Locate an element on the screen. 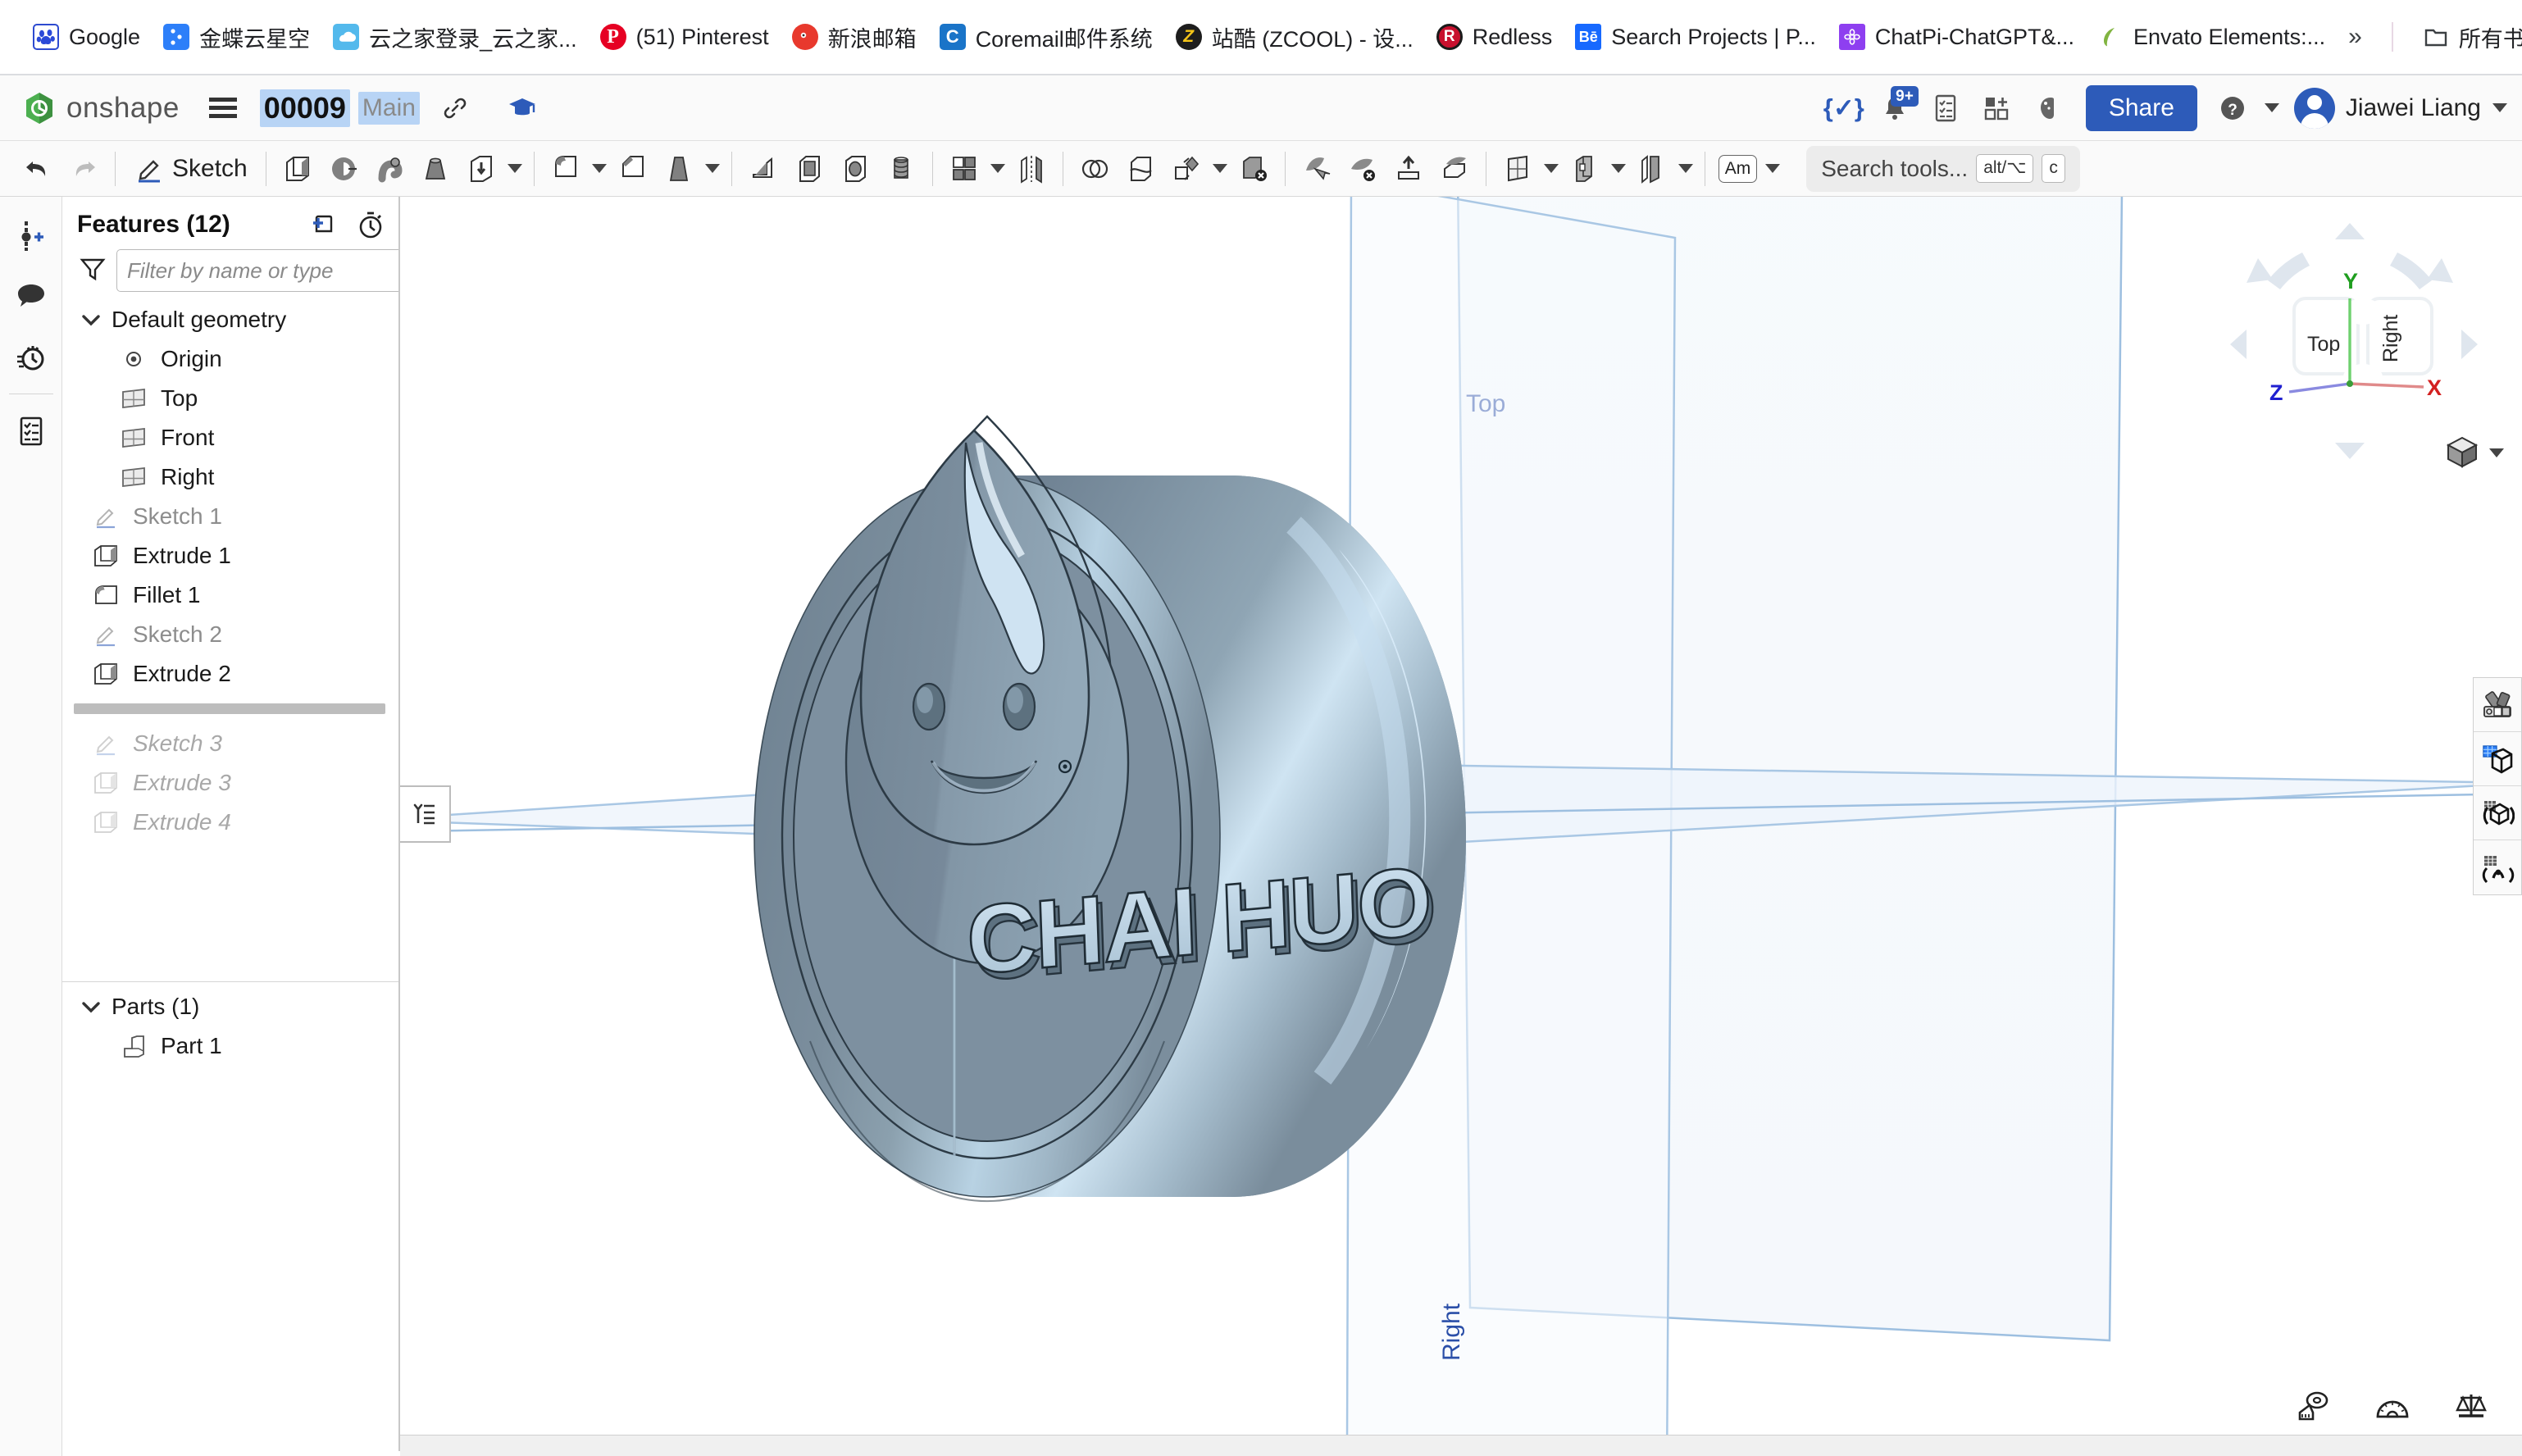 The width and height of the screenshot is (2522, 1456). split-tool is located at coordinates (1141, 169).